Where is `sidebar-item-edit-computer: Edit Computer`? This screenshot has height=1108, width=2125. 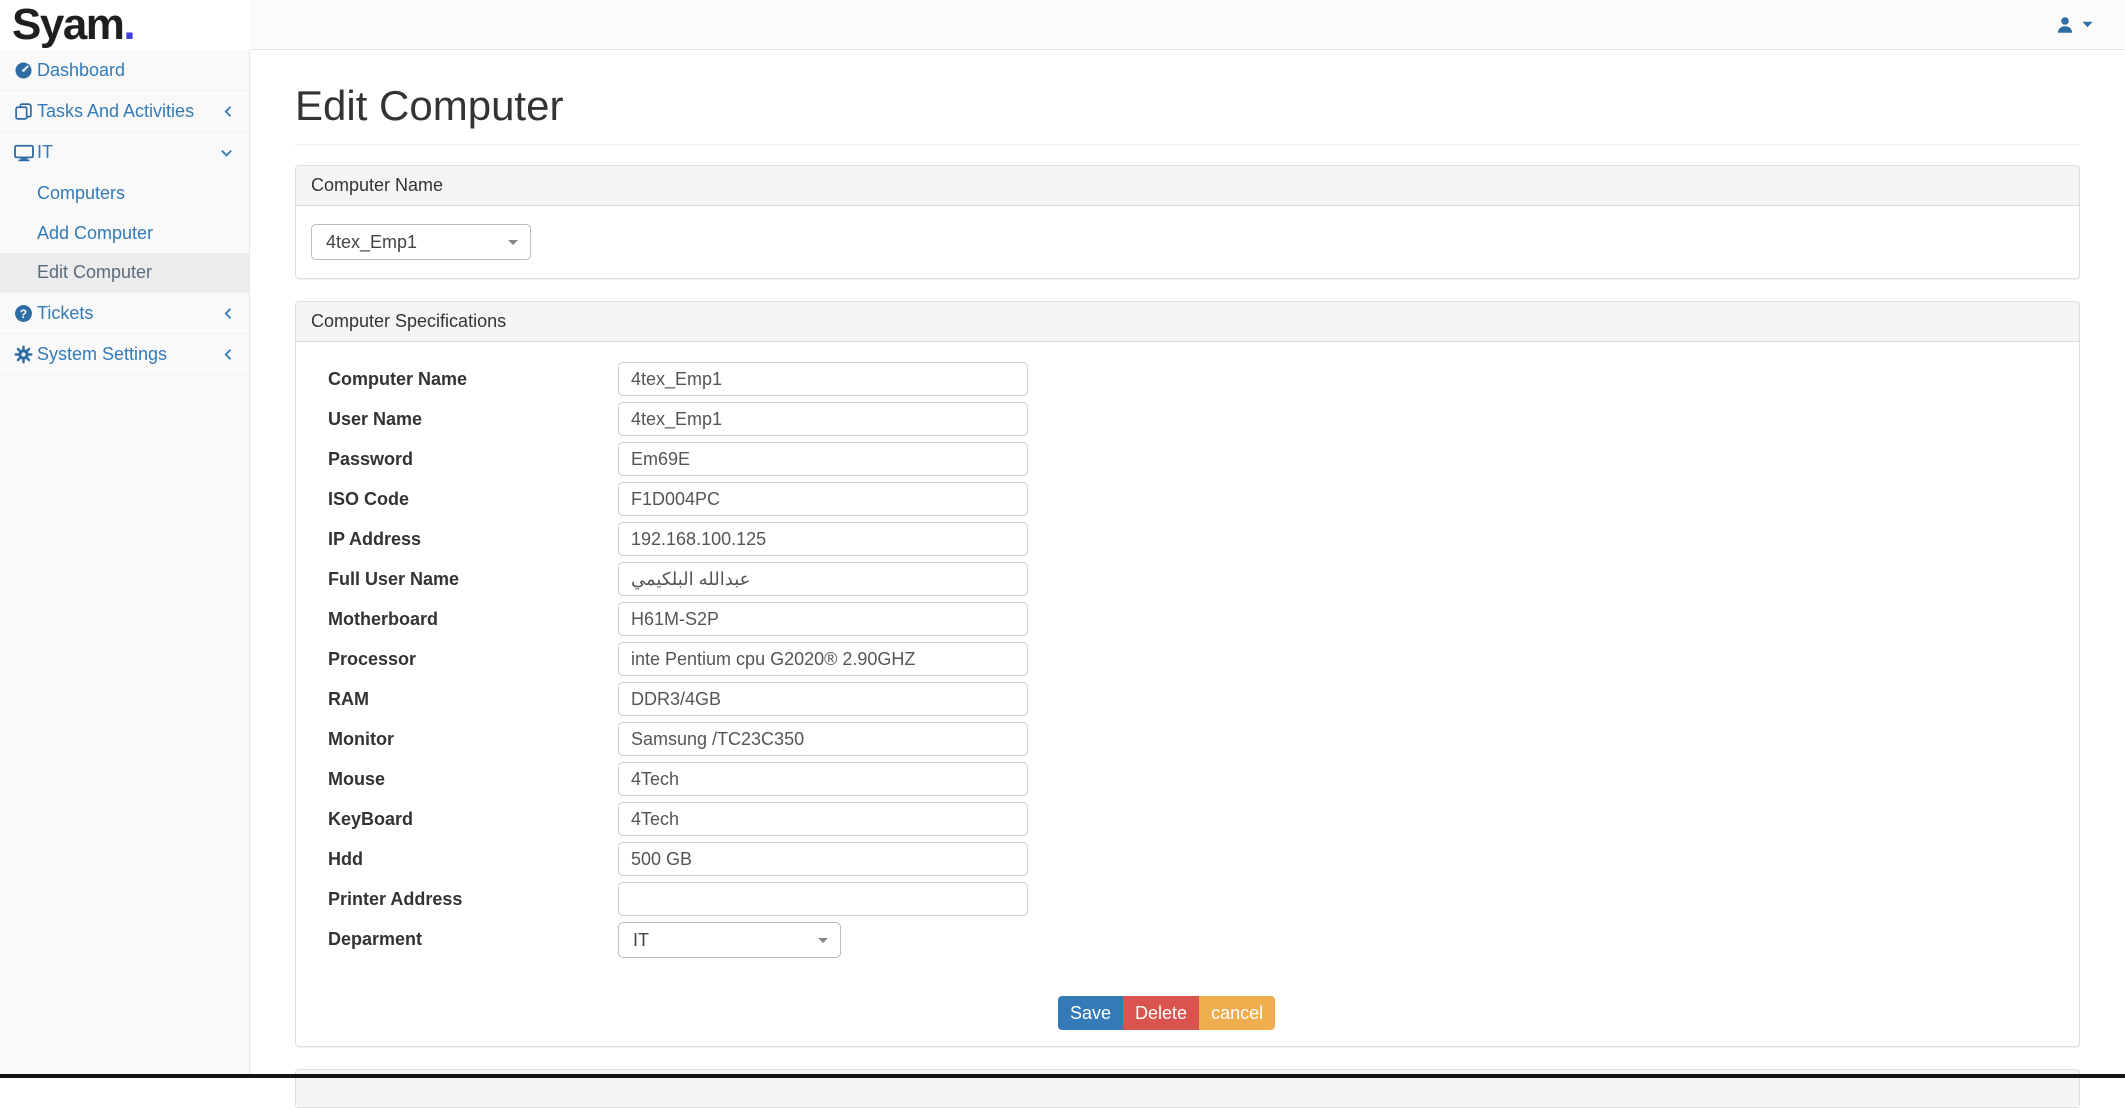 sidebar-item-edit-computer: Edit Computer is located at coordinates (124, 273).